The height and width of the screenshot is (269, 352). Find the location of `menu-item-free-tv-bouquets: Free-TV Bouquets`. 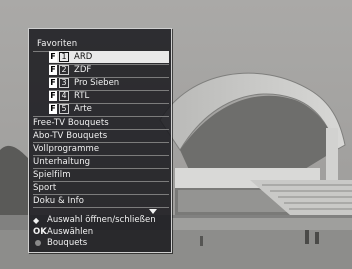

menu-item-free-tv-bouquets: Free-TV Bouquets is located at coordinates (101, 123).